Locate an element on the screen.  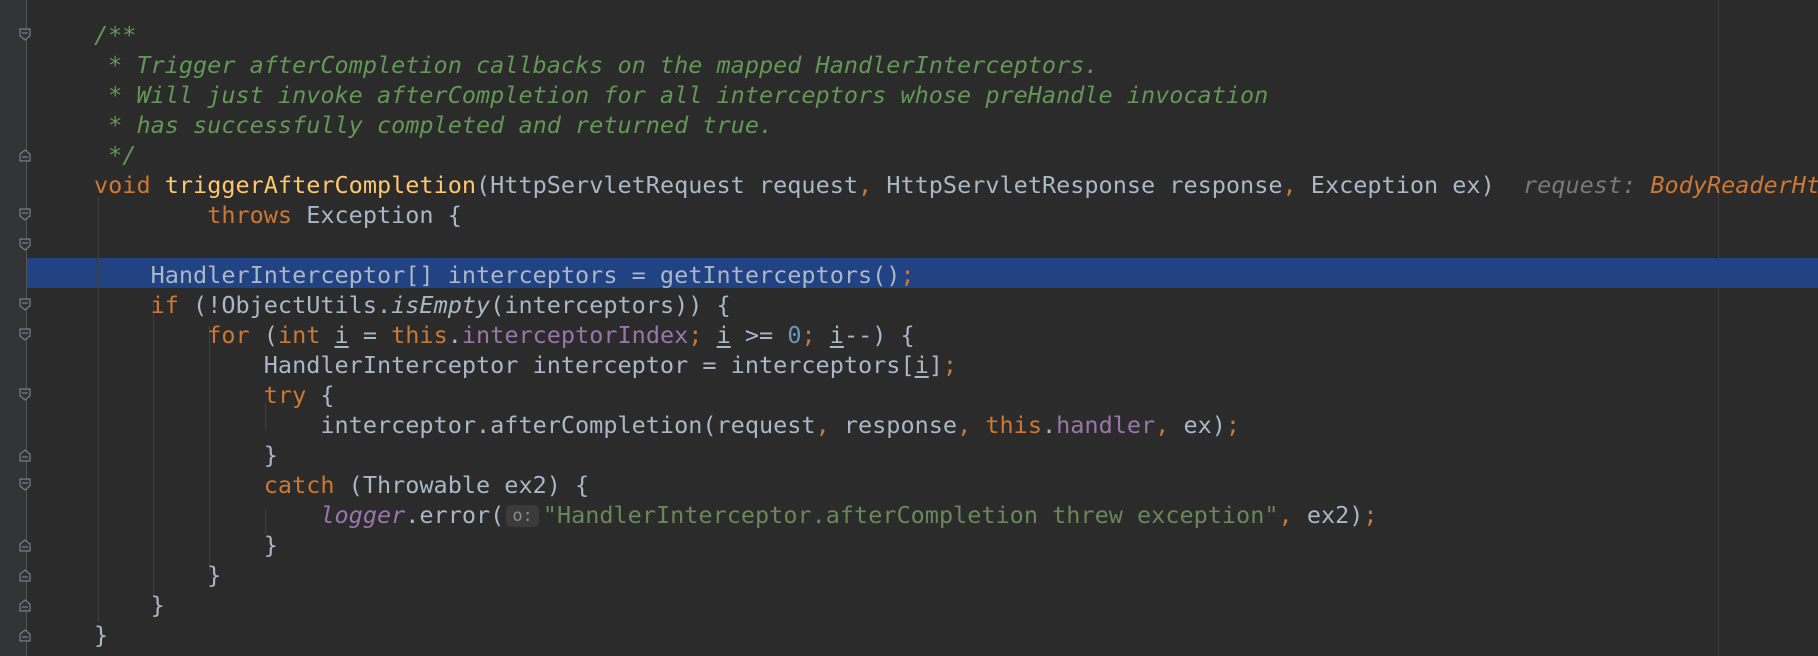
code-token: . is located at coordinates (1049, 425).